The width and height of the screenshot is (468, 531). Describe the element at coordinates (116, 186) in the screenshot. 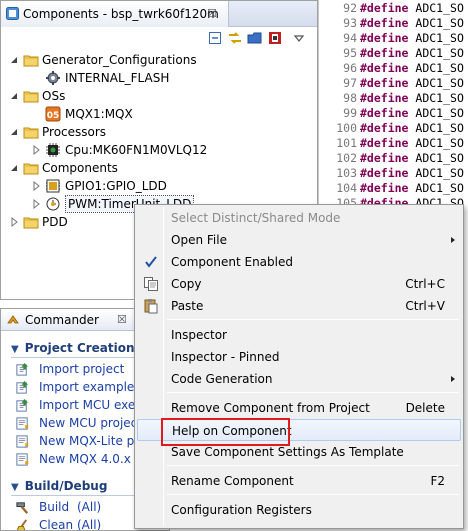

I see `tree-item-label: GPIO1:GPIO_LDD` at that location.